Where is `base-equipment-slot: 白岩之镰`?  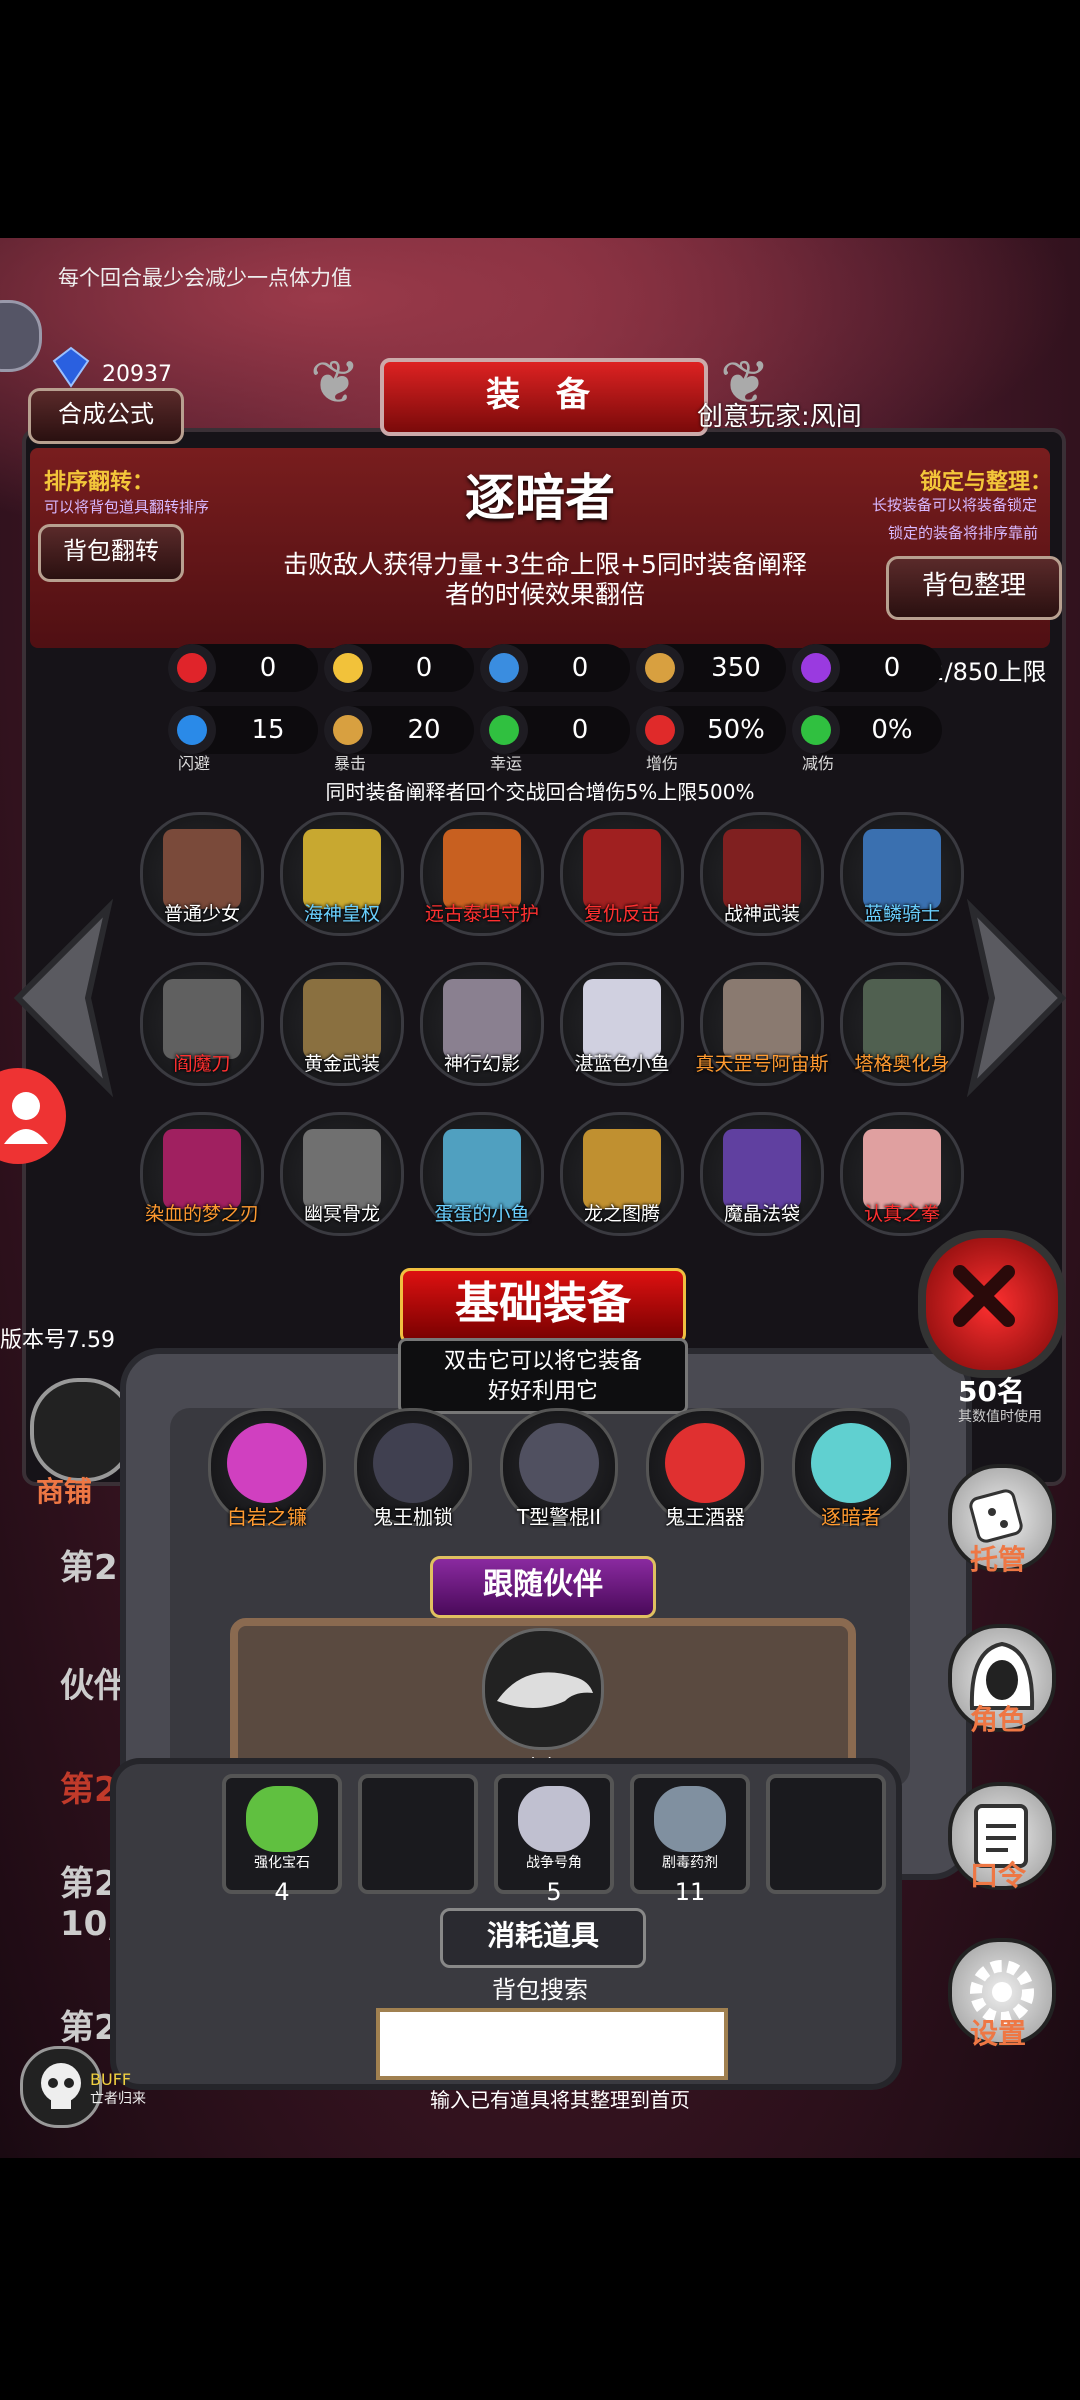
base-equipment-slot: 白岩之镰 is located at coordinates (267, 1468).